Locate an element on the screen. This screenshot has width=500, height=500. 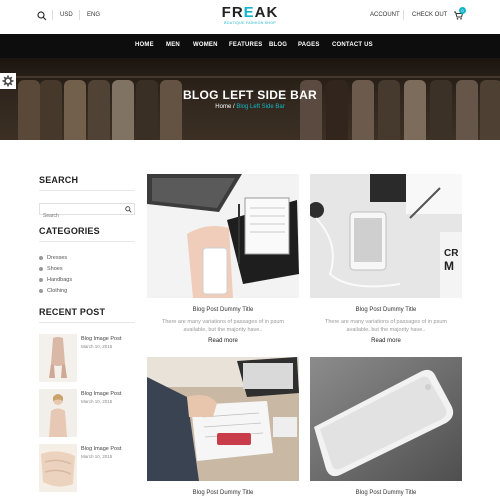
categories-heading: CATEGORIES is located at coordinates (69, 231).